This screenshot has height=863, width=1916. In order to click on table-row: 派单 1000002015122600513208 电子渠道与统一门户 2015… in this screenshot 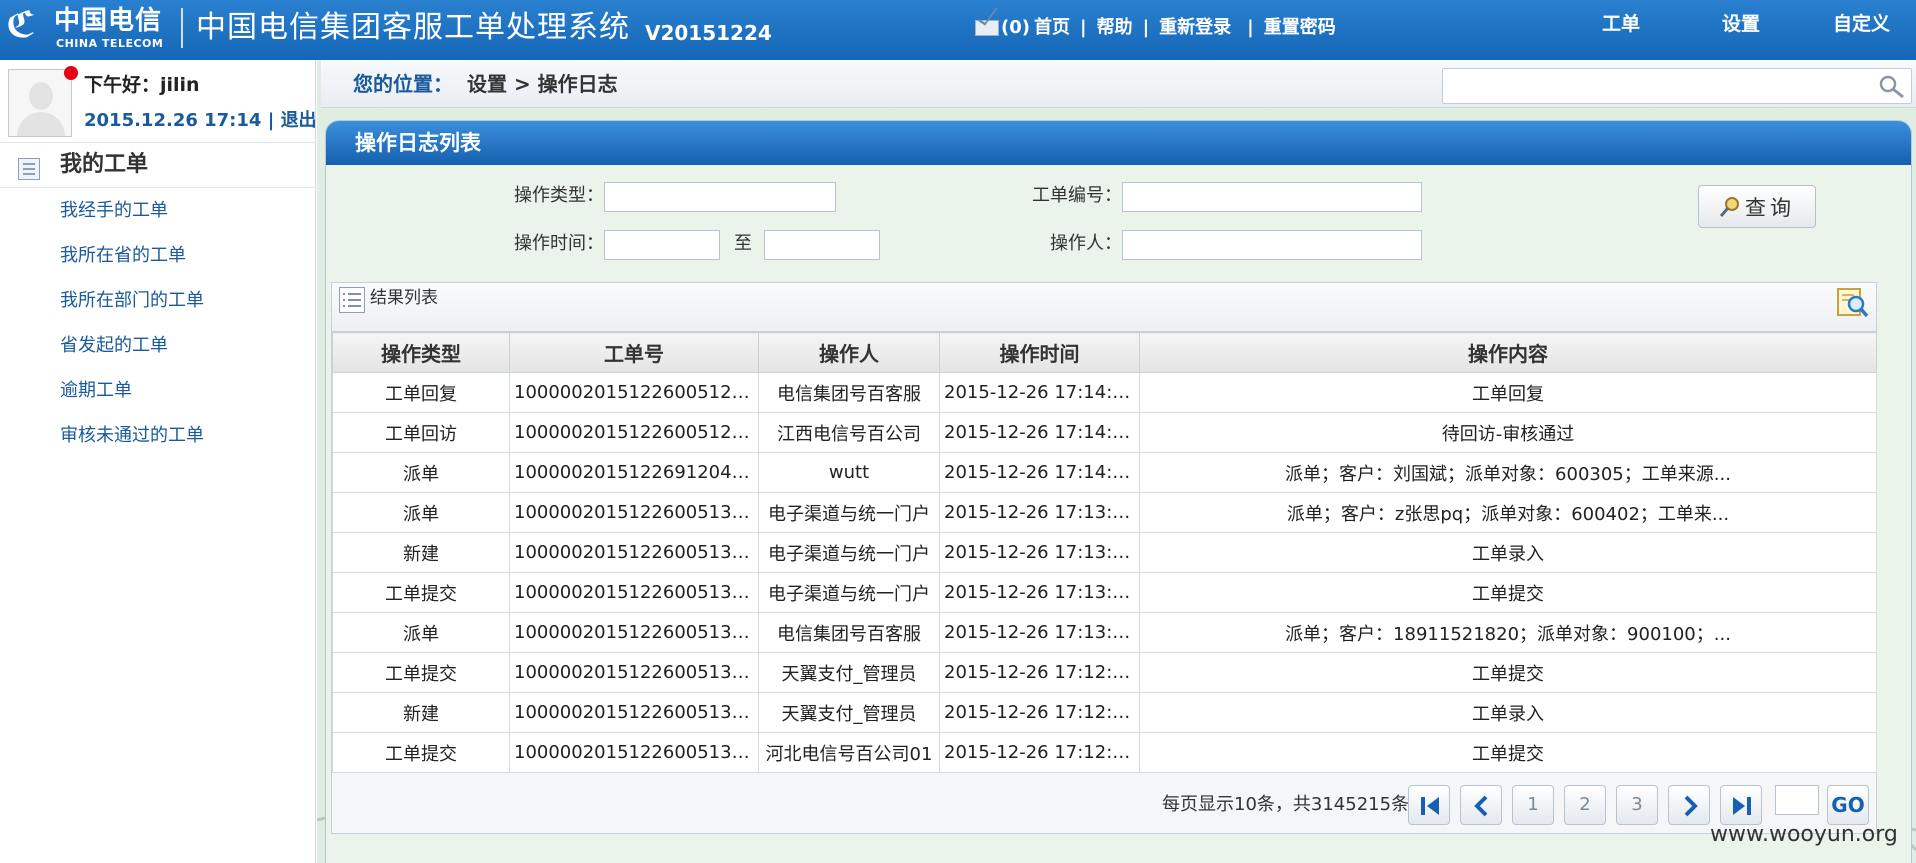, I will do `click(1104, 512)`.